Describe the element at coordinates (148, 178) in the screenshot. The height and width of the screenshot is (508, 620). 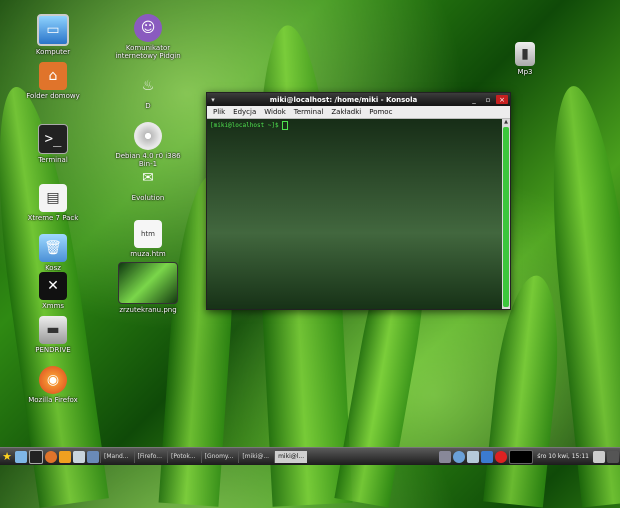
I see `evolution-icon: ✉` at that location.